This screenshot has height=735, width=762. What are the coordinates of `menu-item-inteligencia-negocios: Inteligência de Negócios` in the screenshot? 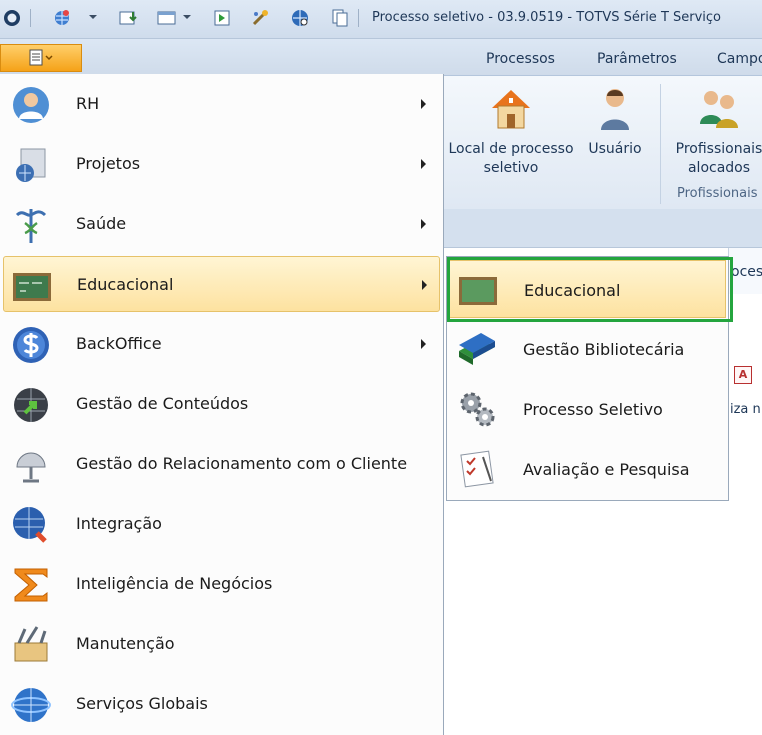 It's located at (221, 584).